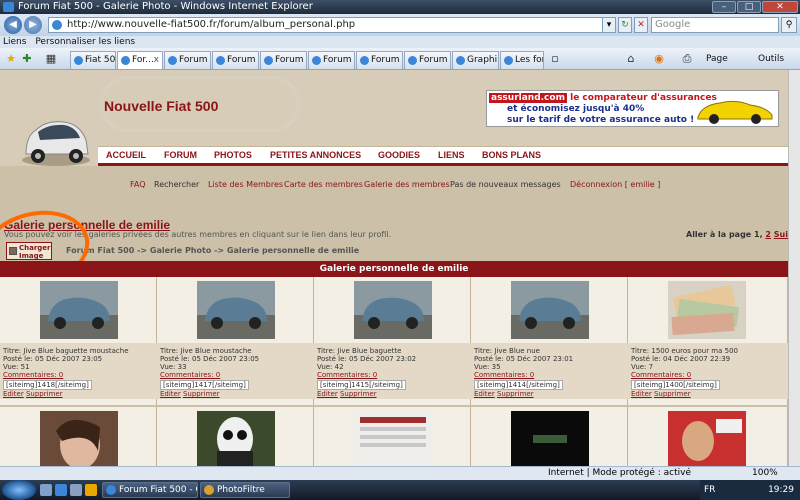  What do you see at coordinates (768, 234) in the screenshot?
I see `page-2-link: 2` at bounding box center [768, 234].